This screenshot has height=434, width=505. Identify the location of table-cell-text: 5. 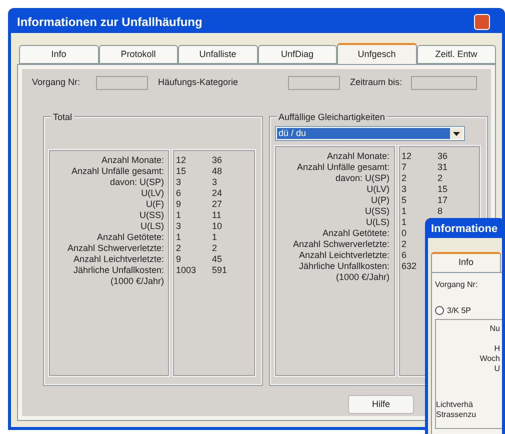
(405, 200).